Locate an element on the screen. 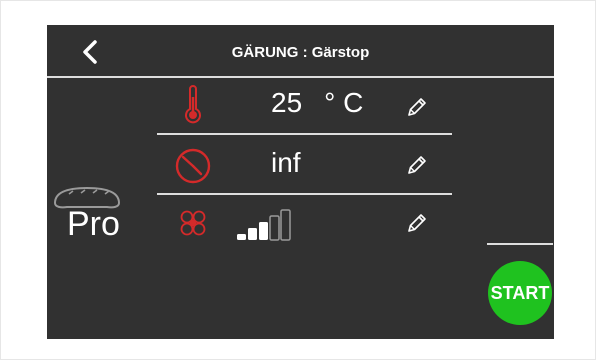 This screenshot has height=360, width=596. temperature-number: 25 is located at coordinates (287, 102).